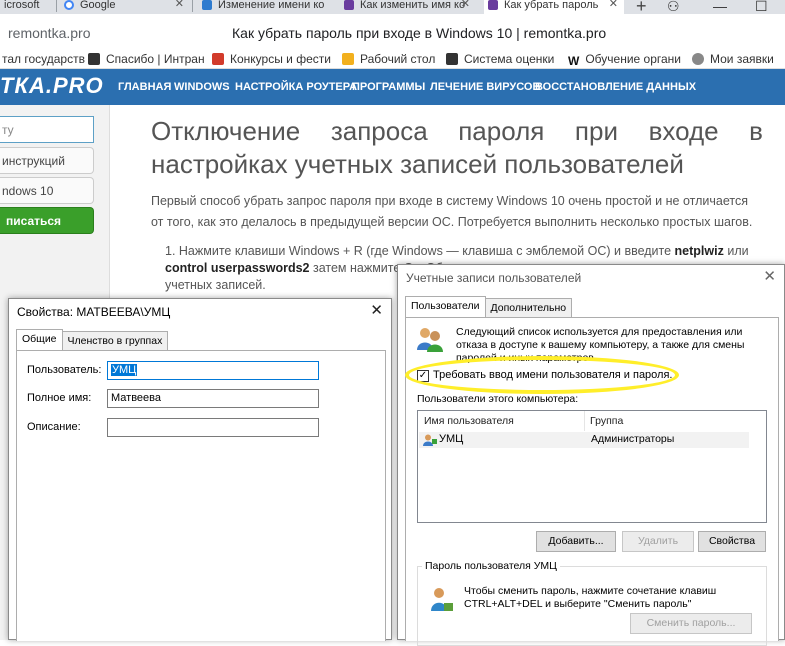 The width and height of the screenshot is (785, 646). Describe the element at coordinates (213, 398) in the screenshot. I see `fullname-field: Матвеева` at that location.